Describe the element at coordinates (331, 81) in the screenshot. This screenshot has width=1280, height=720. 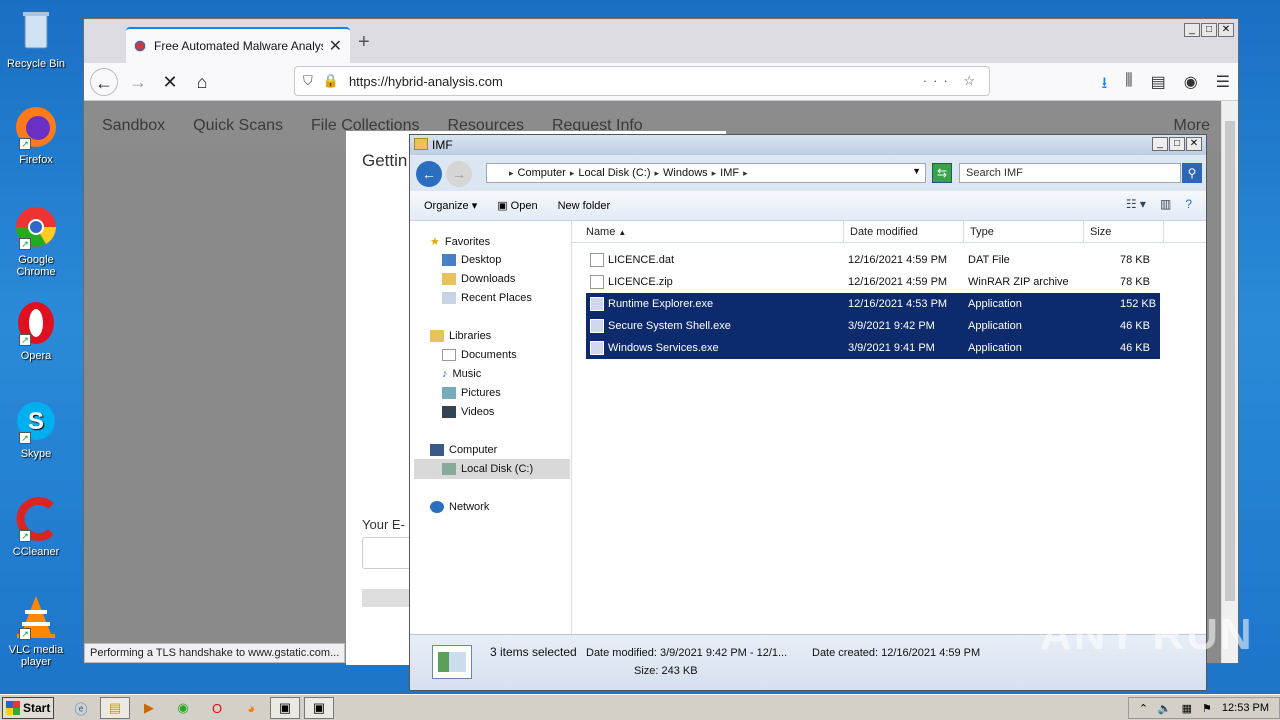
I see `lock-icon: 🔒` at that location.